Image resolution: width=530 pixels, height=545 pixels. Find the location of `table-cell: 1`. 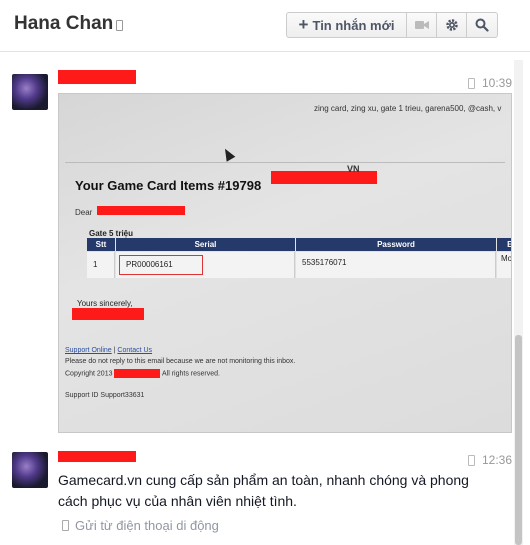

table-cell: 1 is located at coordinates (101, 265).